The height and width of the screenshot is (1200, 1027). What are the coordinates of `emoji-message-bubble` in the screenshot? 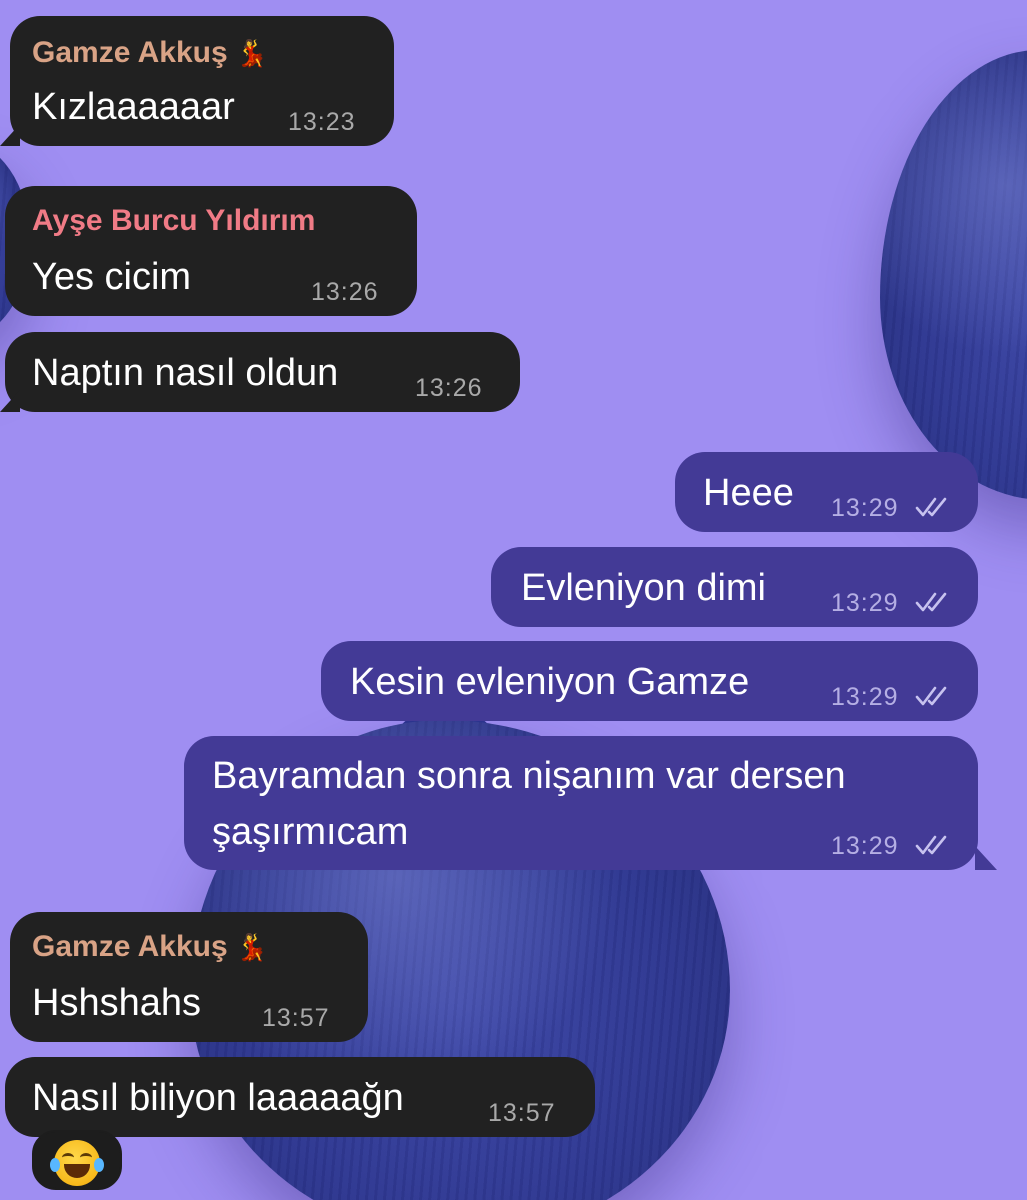 It's located at (77, 1160).